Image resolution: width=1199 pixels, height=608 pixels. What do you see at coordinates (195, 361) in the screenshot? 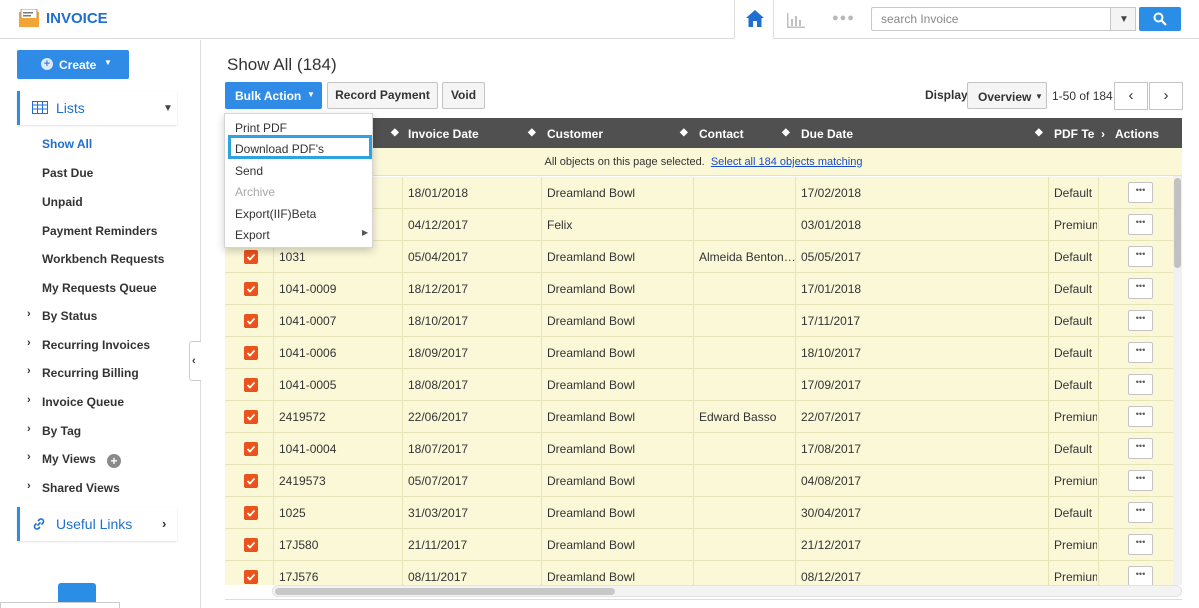
I see `sidebar-collapse-toggle: ‹` at bounding box center [195, 361].